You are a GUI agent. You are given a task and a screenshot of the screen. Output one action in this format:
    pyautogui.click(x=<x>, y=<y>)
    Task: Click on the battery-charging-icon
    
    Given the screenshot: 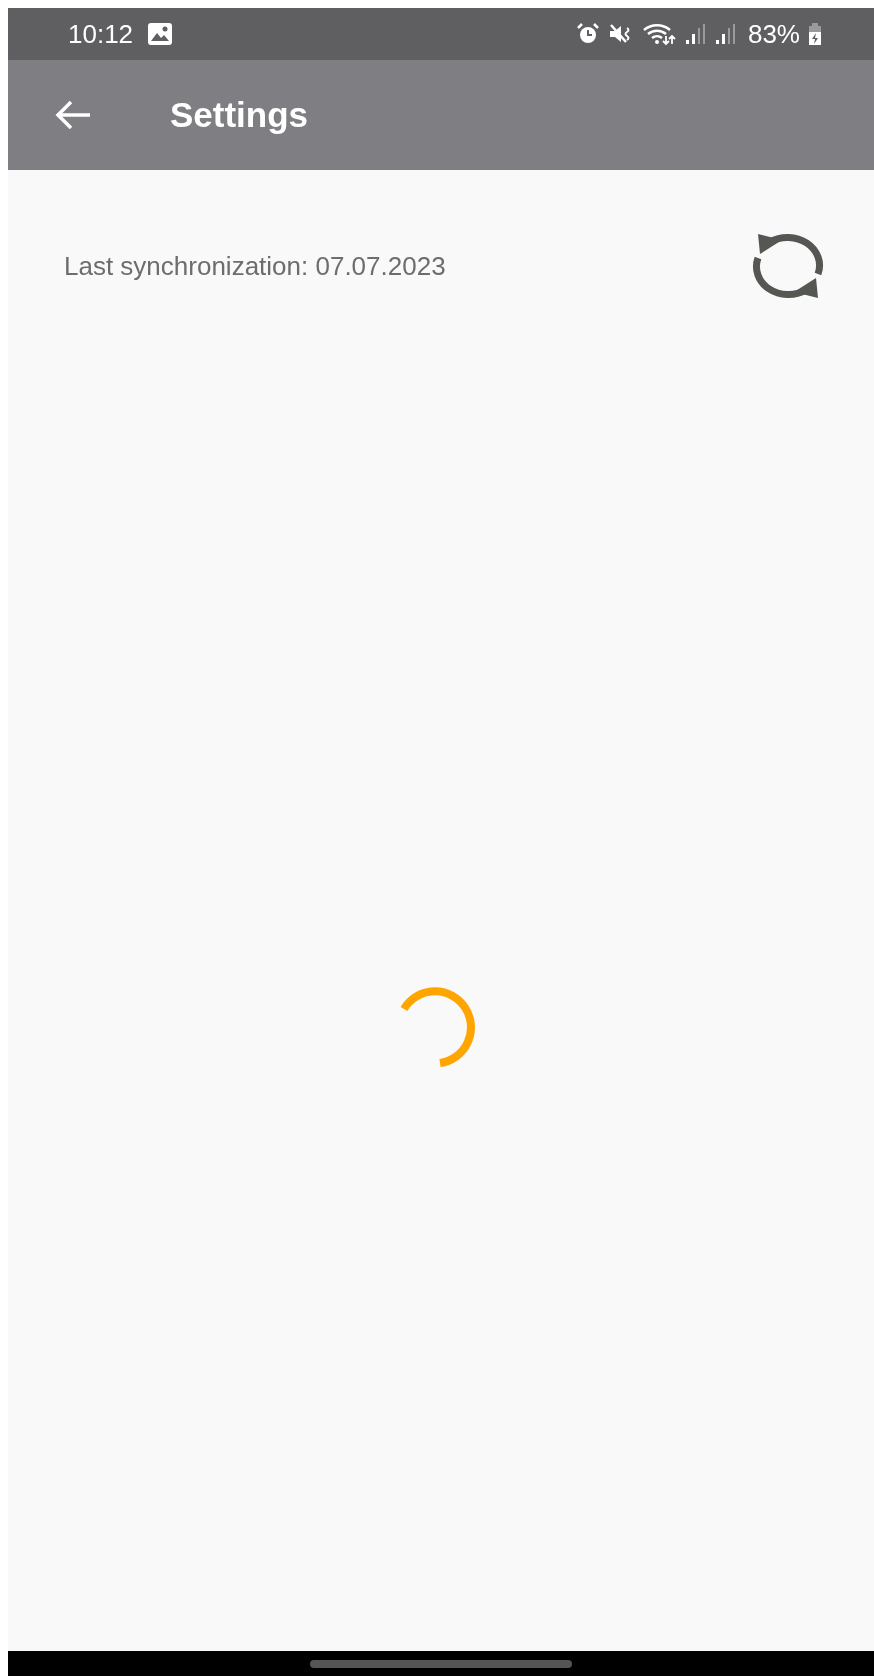 What is the action you would take?
    pyautogui.click(x=815, y=34)
    